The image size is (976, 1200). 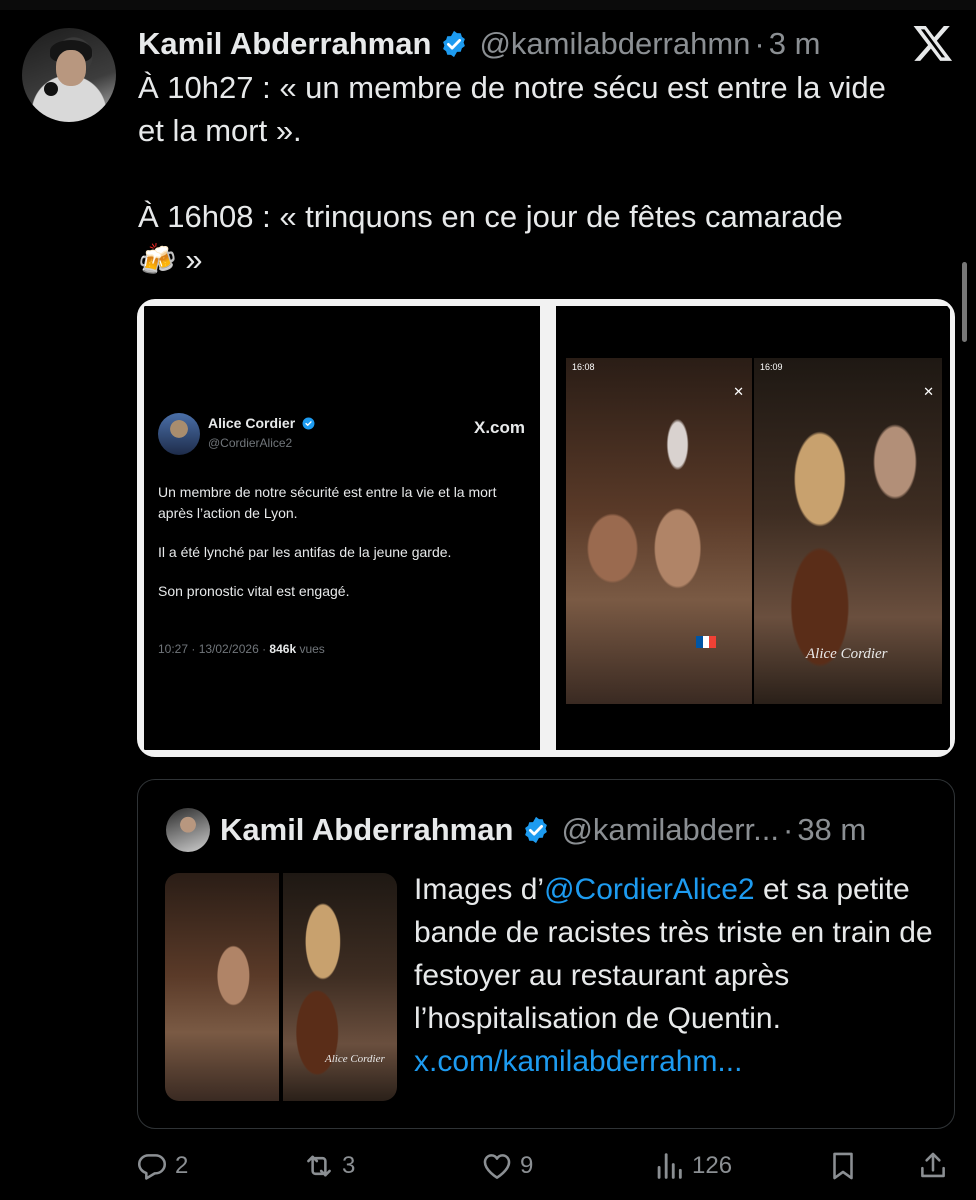 I want to click on views-count: 126, so click(x=712, y=1165).